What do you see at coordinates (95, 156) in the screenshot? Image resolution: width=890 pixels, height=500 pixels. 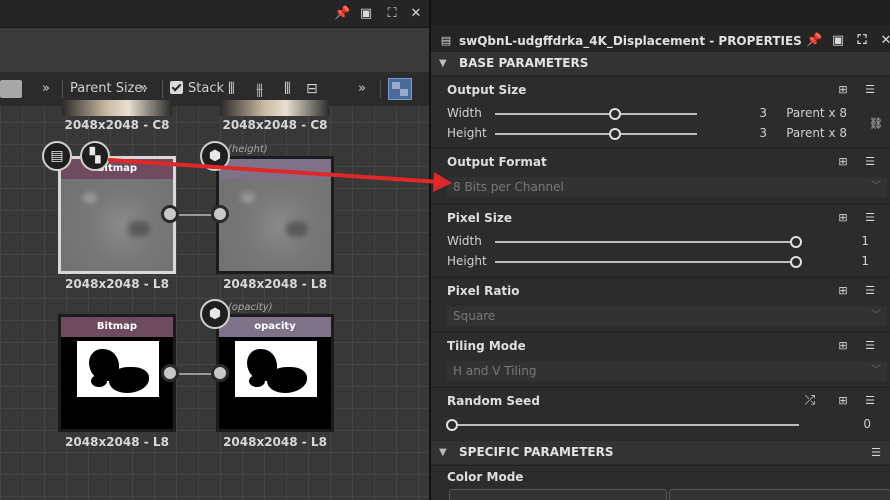 I see `checker-icon: ▚` at bounding box center [95, 156].